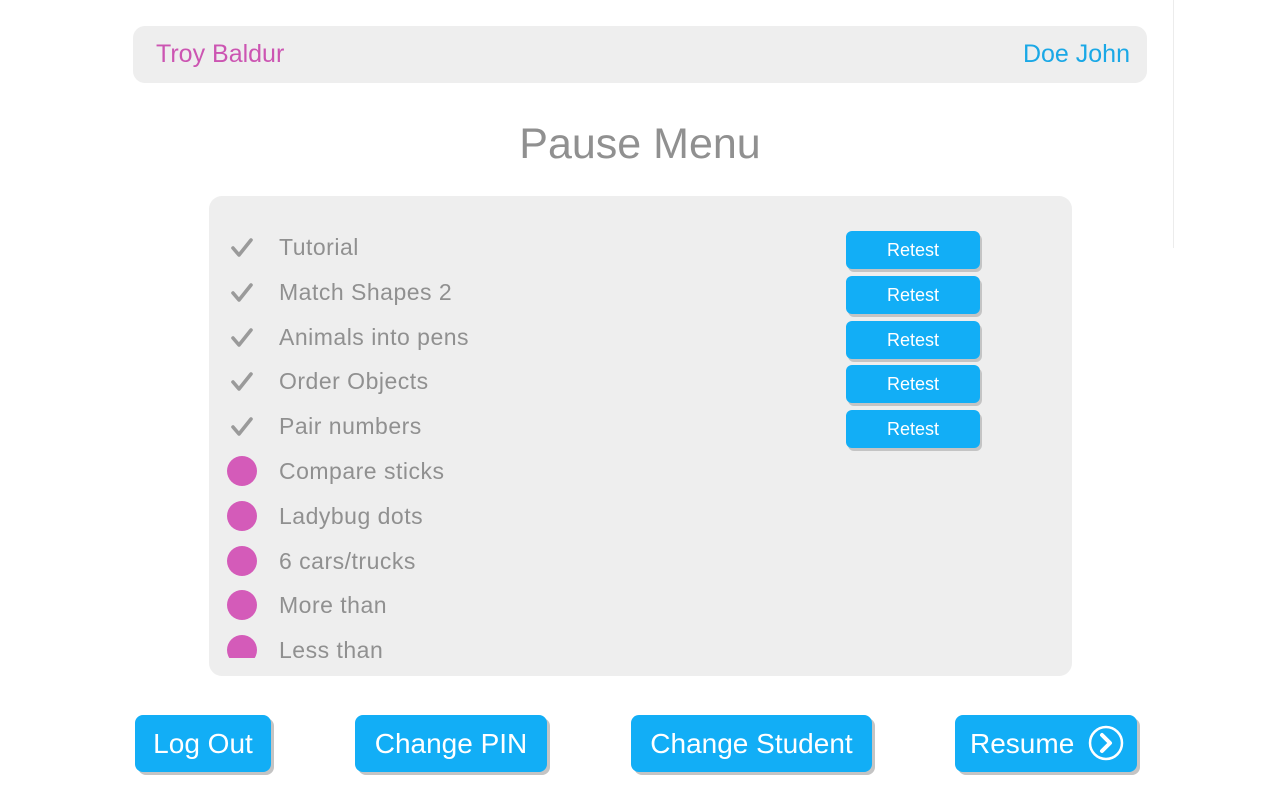  Describe the element at coordinates (640, 427) in the screenshot. I see `activity-row: Pair numbers Retest` at that location.